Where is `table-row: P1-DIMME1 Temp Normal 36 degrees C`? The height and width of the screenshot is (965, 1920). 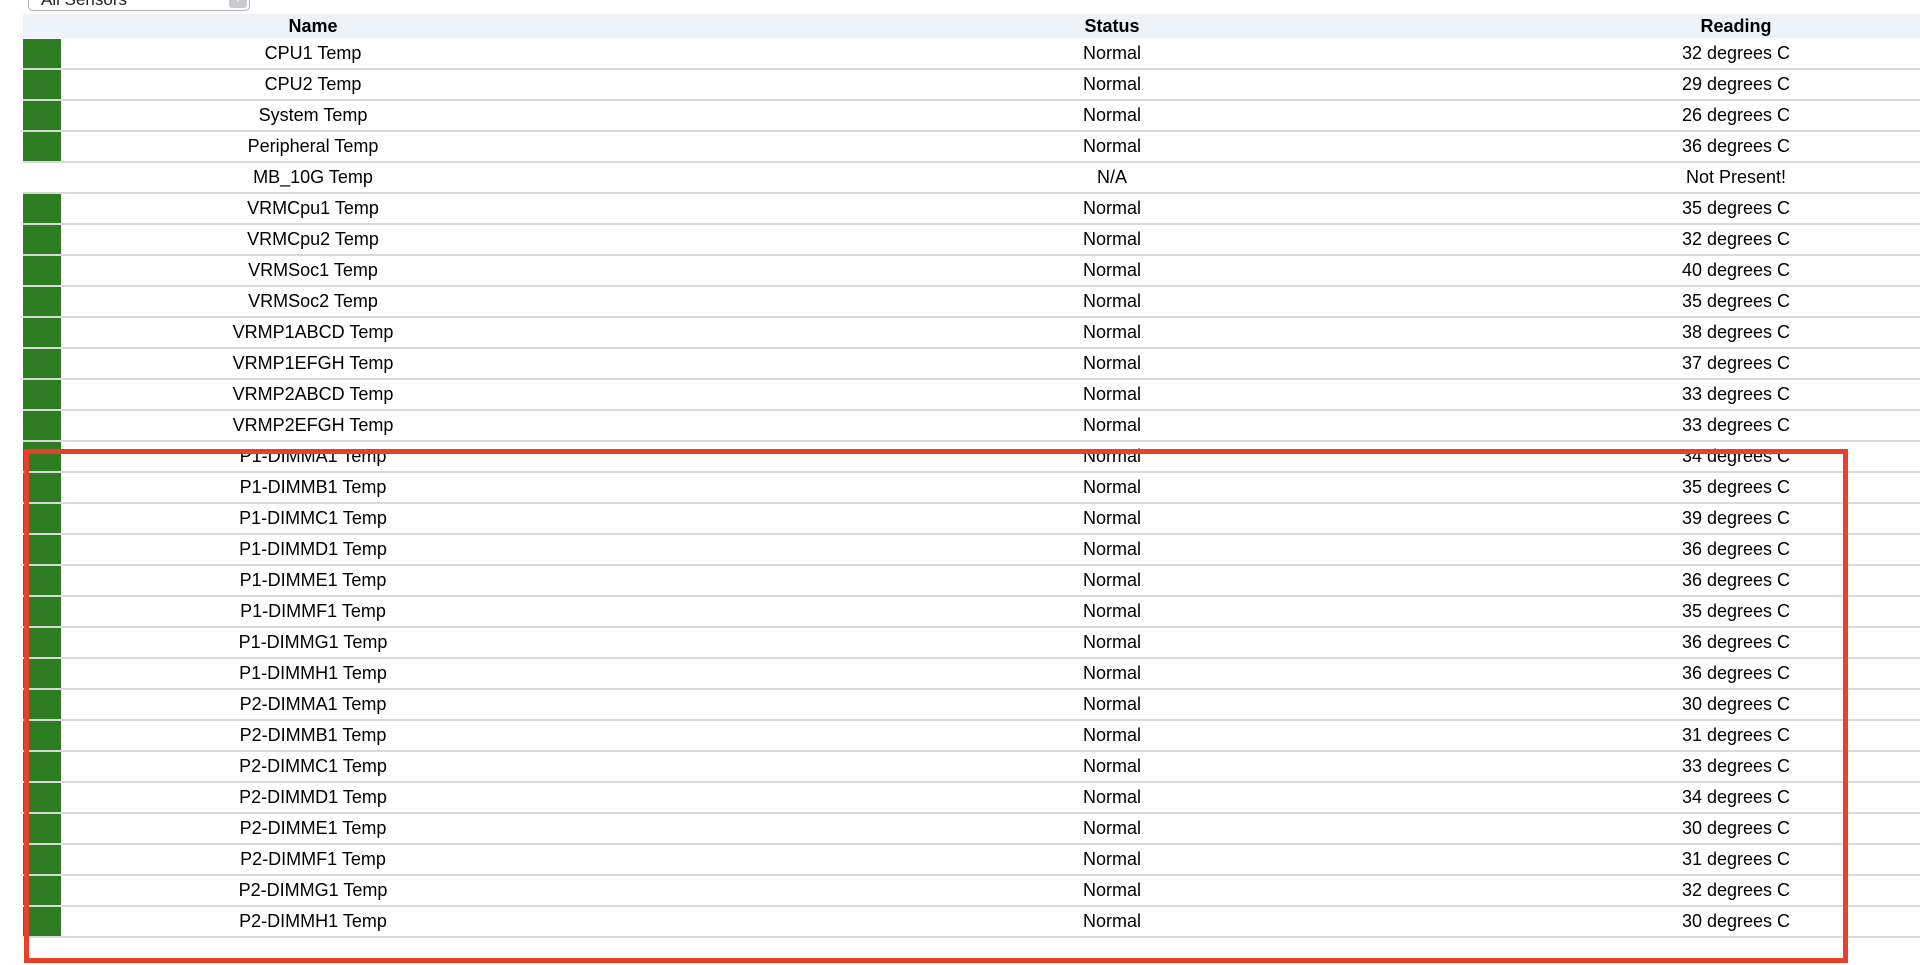
table-row: P1-DIMME1 Temp Normal 36 degrees C is located at coordinates (971, 581).